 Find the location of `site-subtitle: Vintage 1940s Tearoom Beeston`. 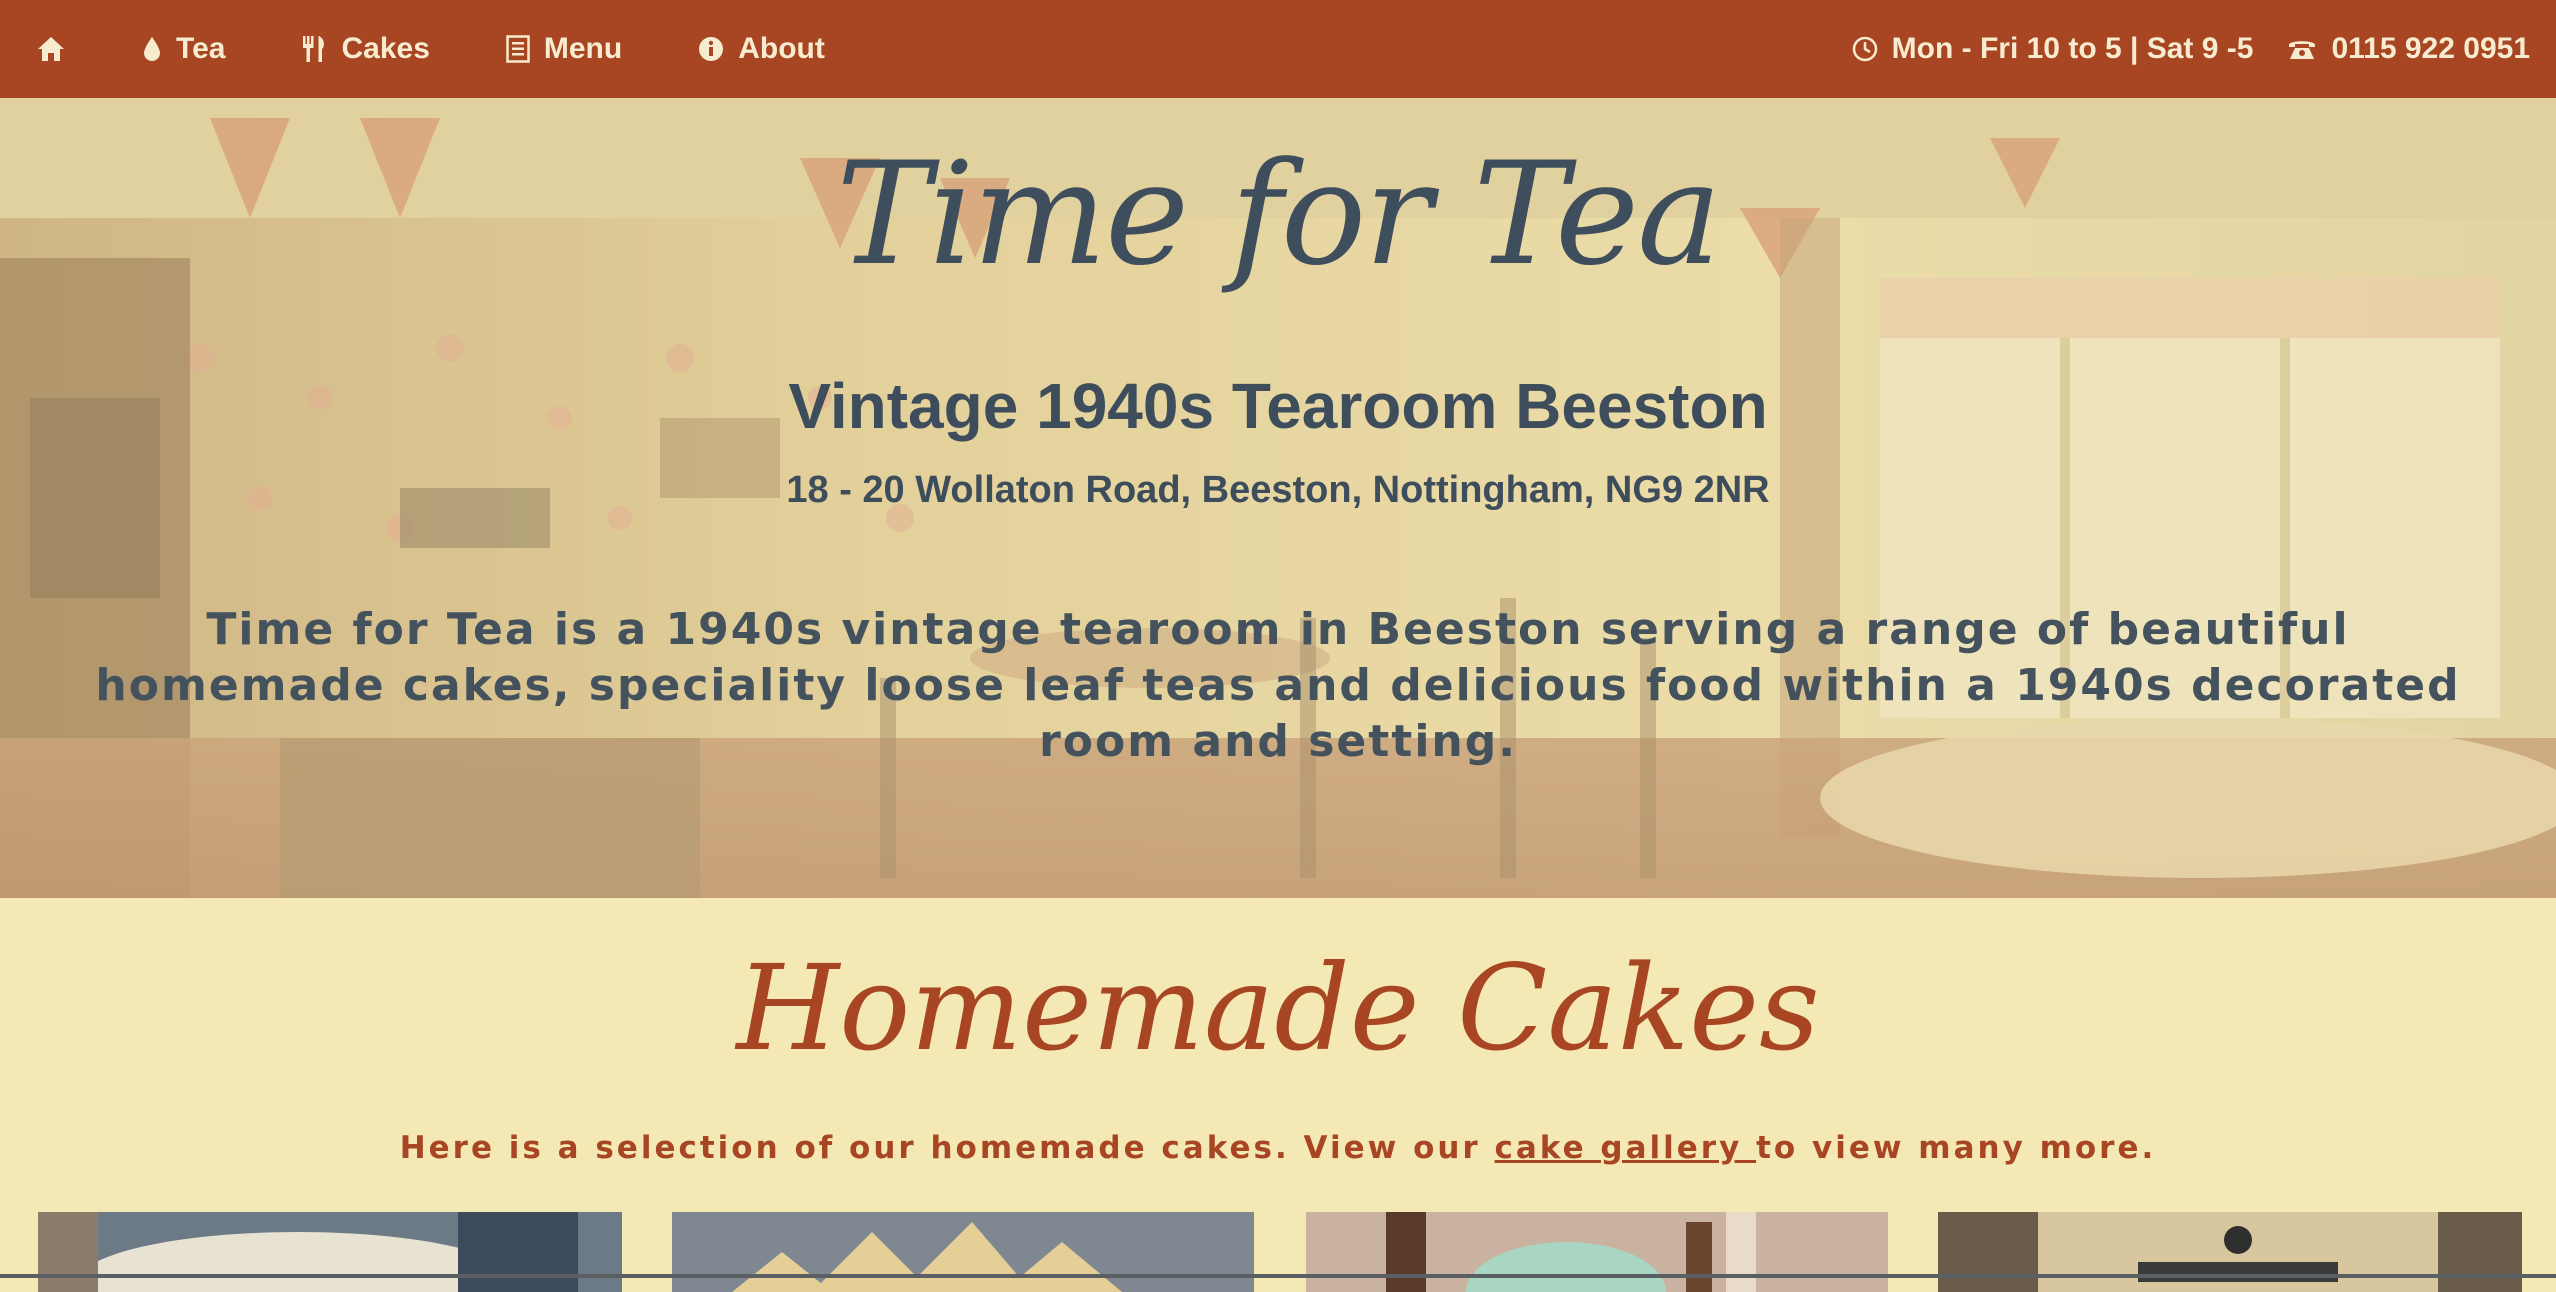

site-subtitle: Vintage 1940s Tearoom Beeston is located at coordinates (1278, 406).